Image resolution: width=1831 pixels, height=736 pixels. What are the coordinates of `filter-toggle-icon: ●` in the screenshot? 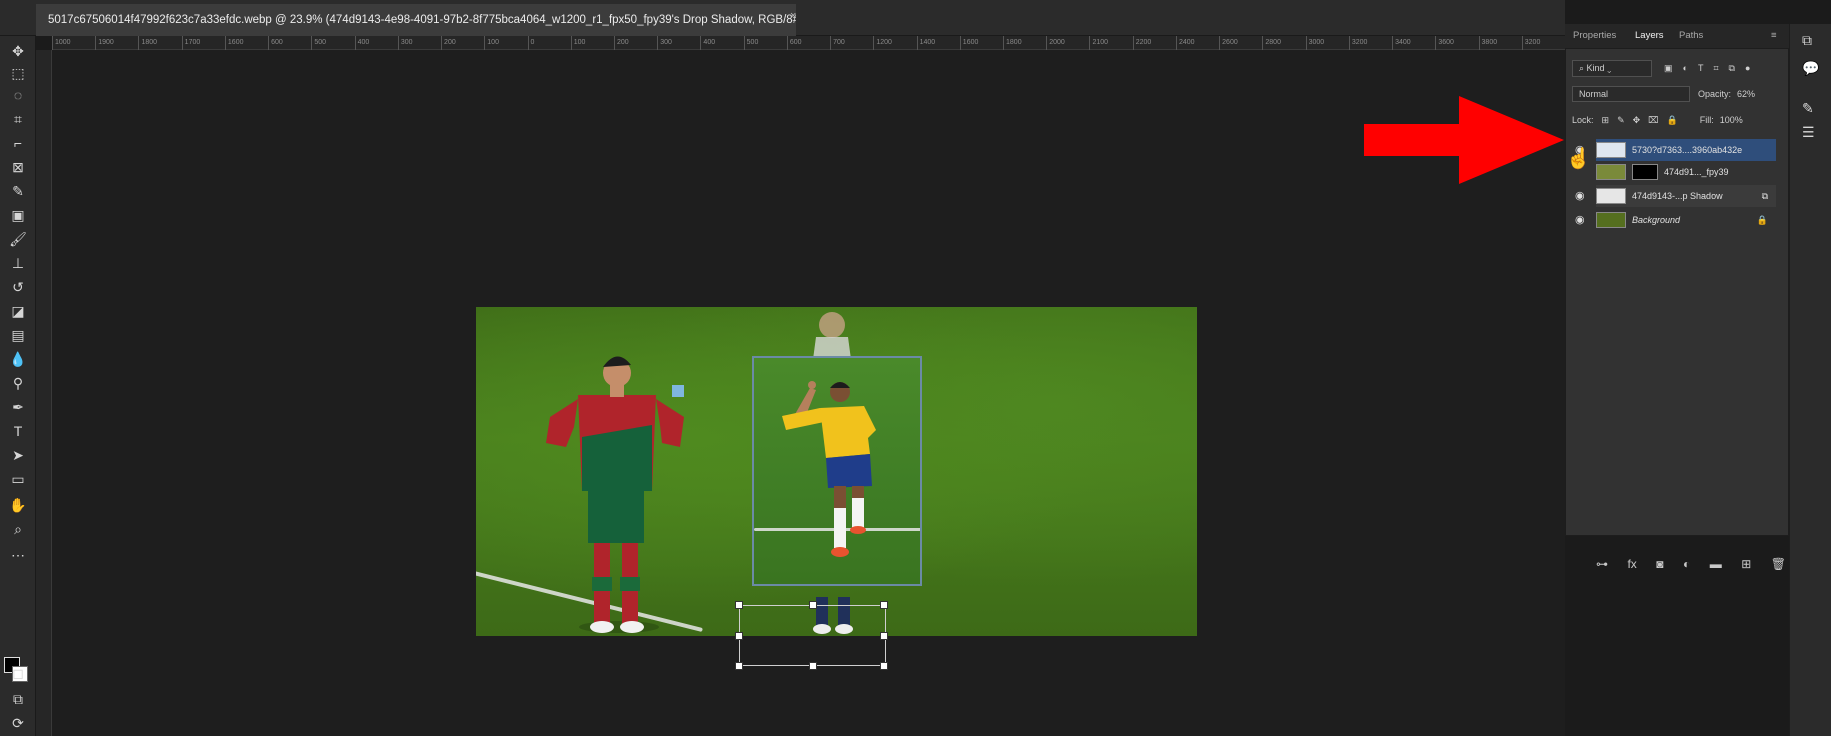 It's located at (1747, 68).